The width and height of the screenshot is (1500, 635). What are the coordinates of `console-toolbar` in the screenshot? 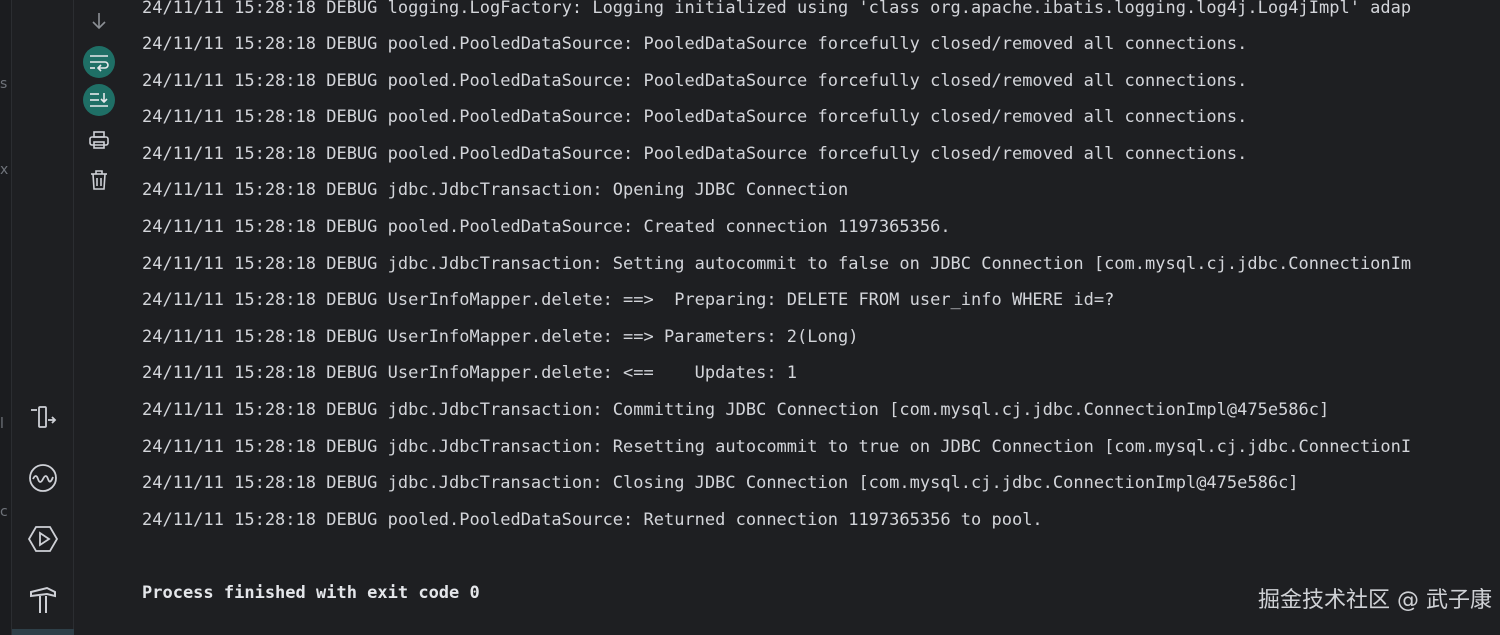 It's located at (99, 317).